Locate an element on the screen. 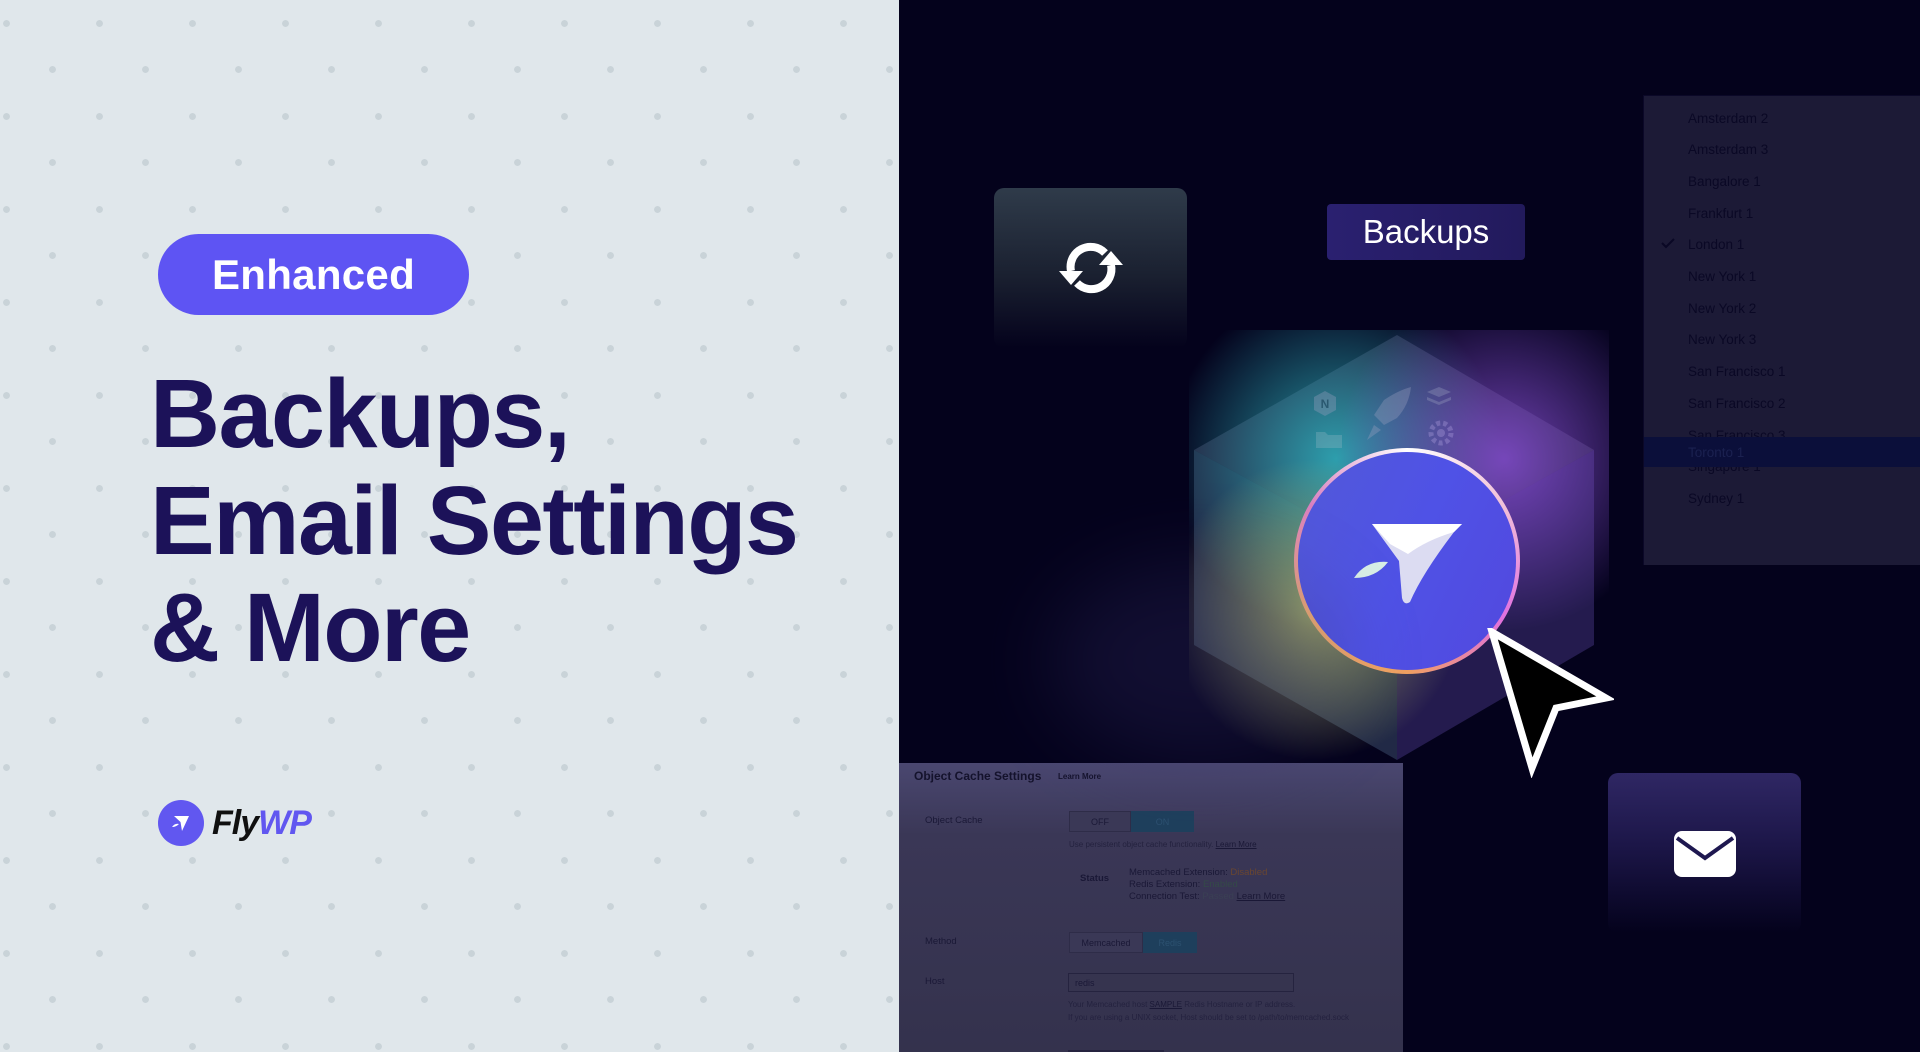 This screenshot has height=1052, width=1920. dropdown-item: New York 2 is located at coordinates (1782, 308).